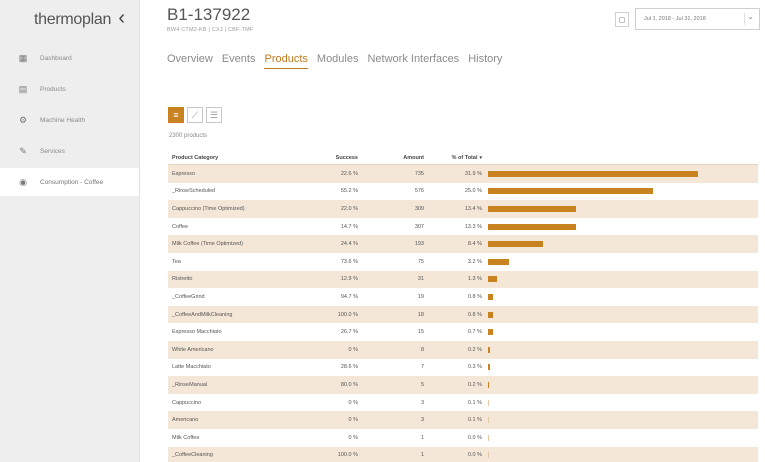 This screenshot has width=765, height=462. I want to click on table-row: _CoffeeAndMilkCleaning 100.0 % 18 0.8 %, so click(463, 314).